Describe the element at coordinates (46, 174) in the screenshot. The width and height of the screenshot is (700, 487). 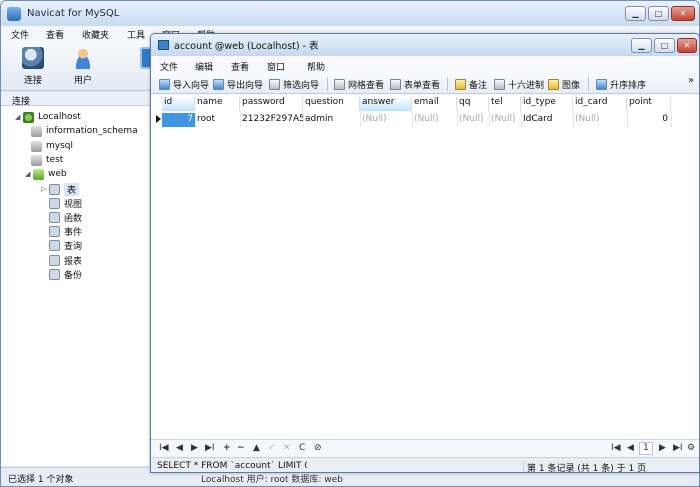
I see `tree-node-web: ◢ web` at that location.